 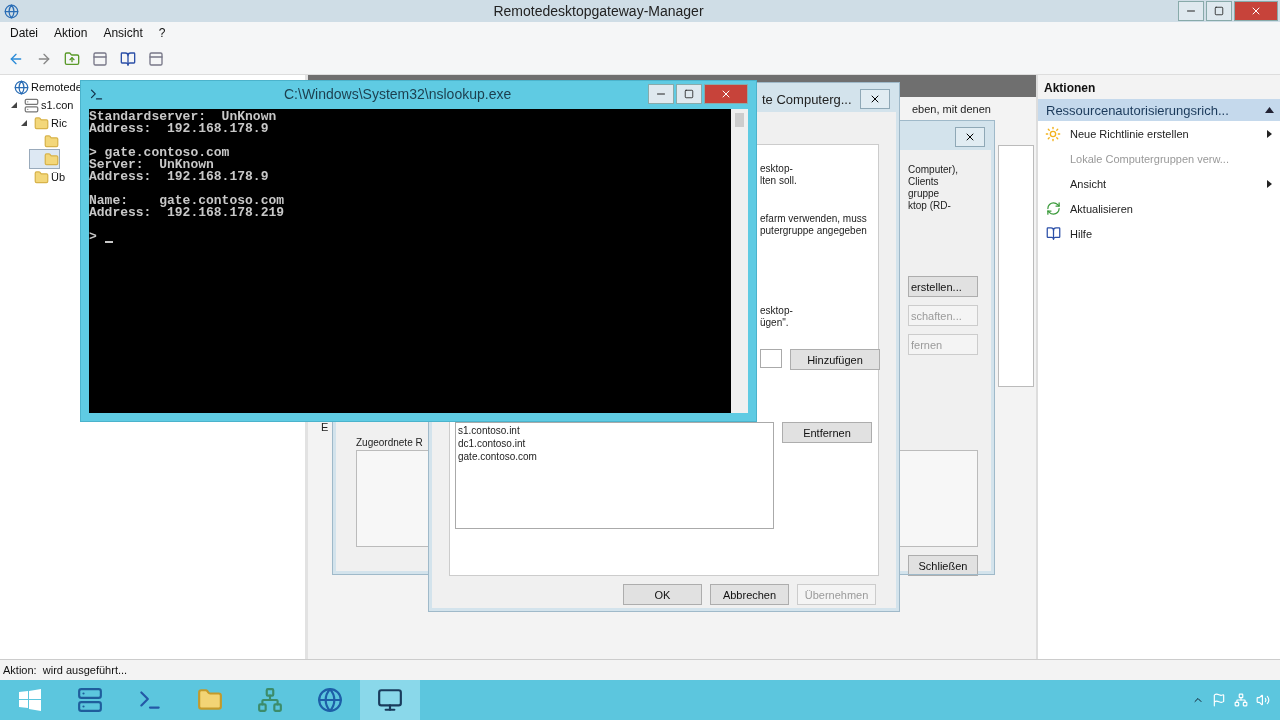 What do you see at coordinates (24, 33) in the screenshot?
I see `menu-item: Datei` at bounding box center [24, 33].